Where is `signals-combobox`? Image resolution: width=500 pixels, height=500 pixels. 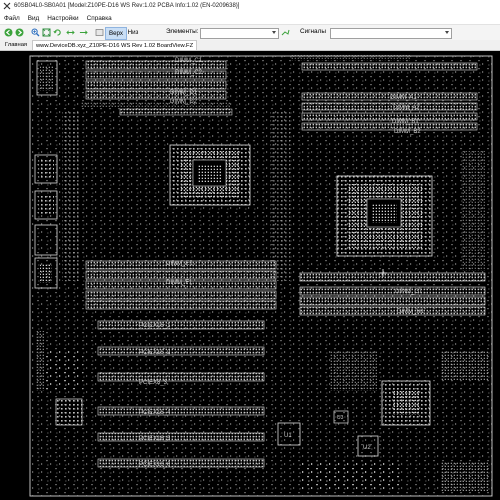
signals-combobox is located at coordinates (391, 33).